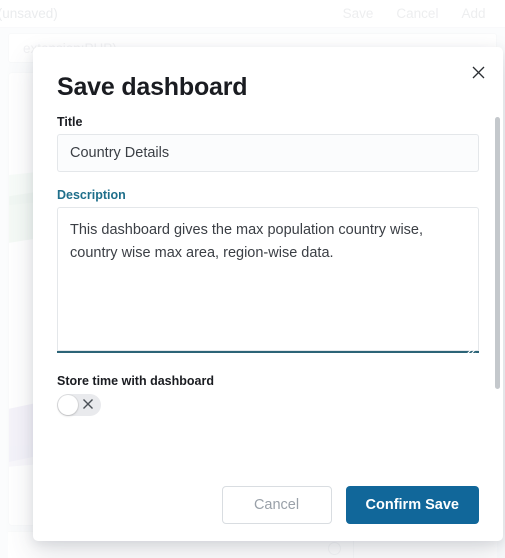 The height and width of the screenshot is (558, 505). What do you see at coordinates (88, 404) in the screenshot?
I see `cross-icon` at bounding box center [88, 404].